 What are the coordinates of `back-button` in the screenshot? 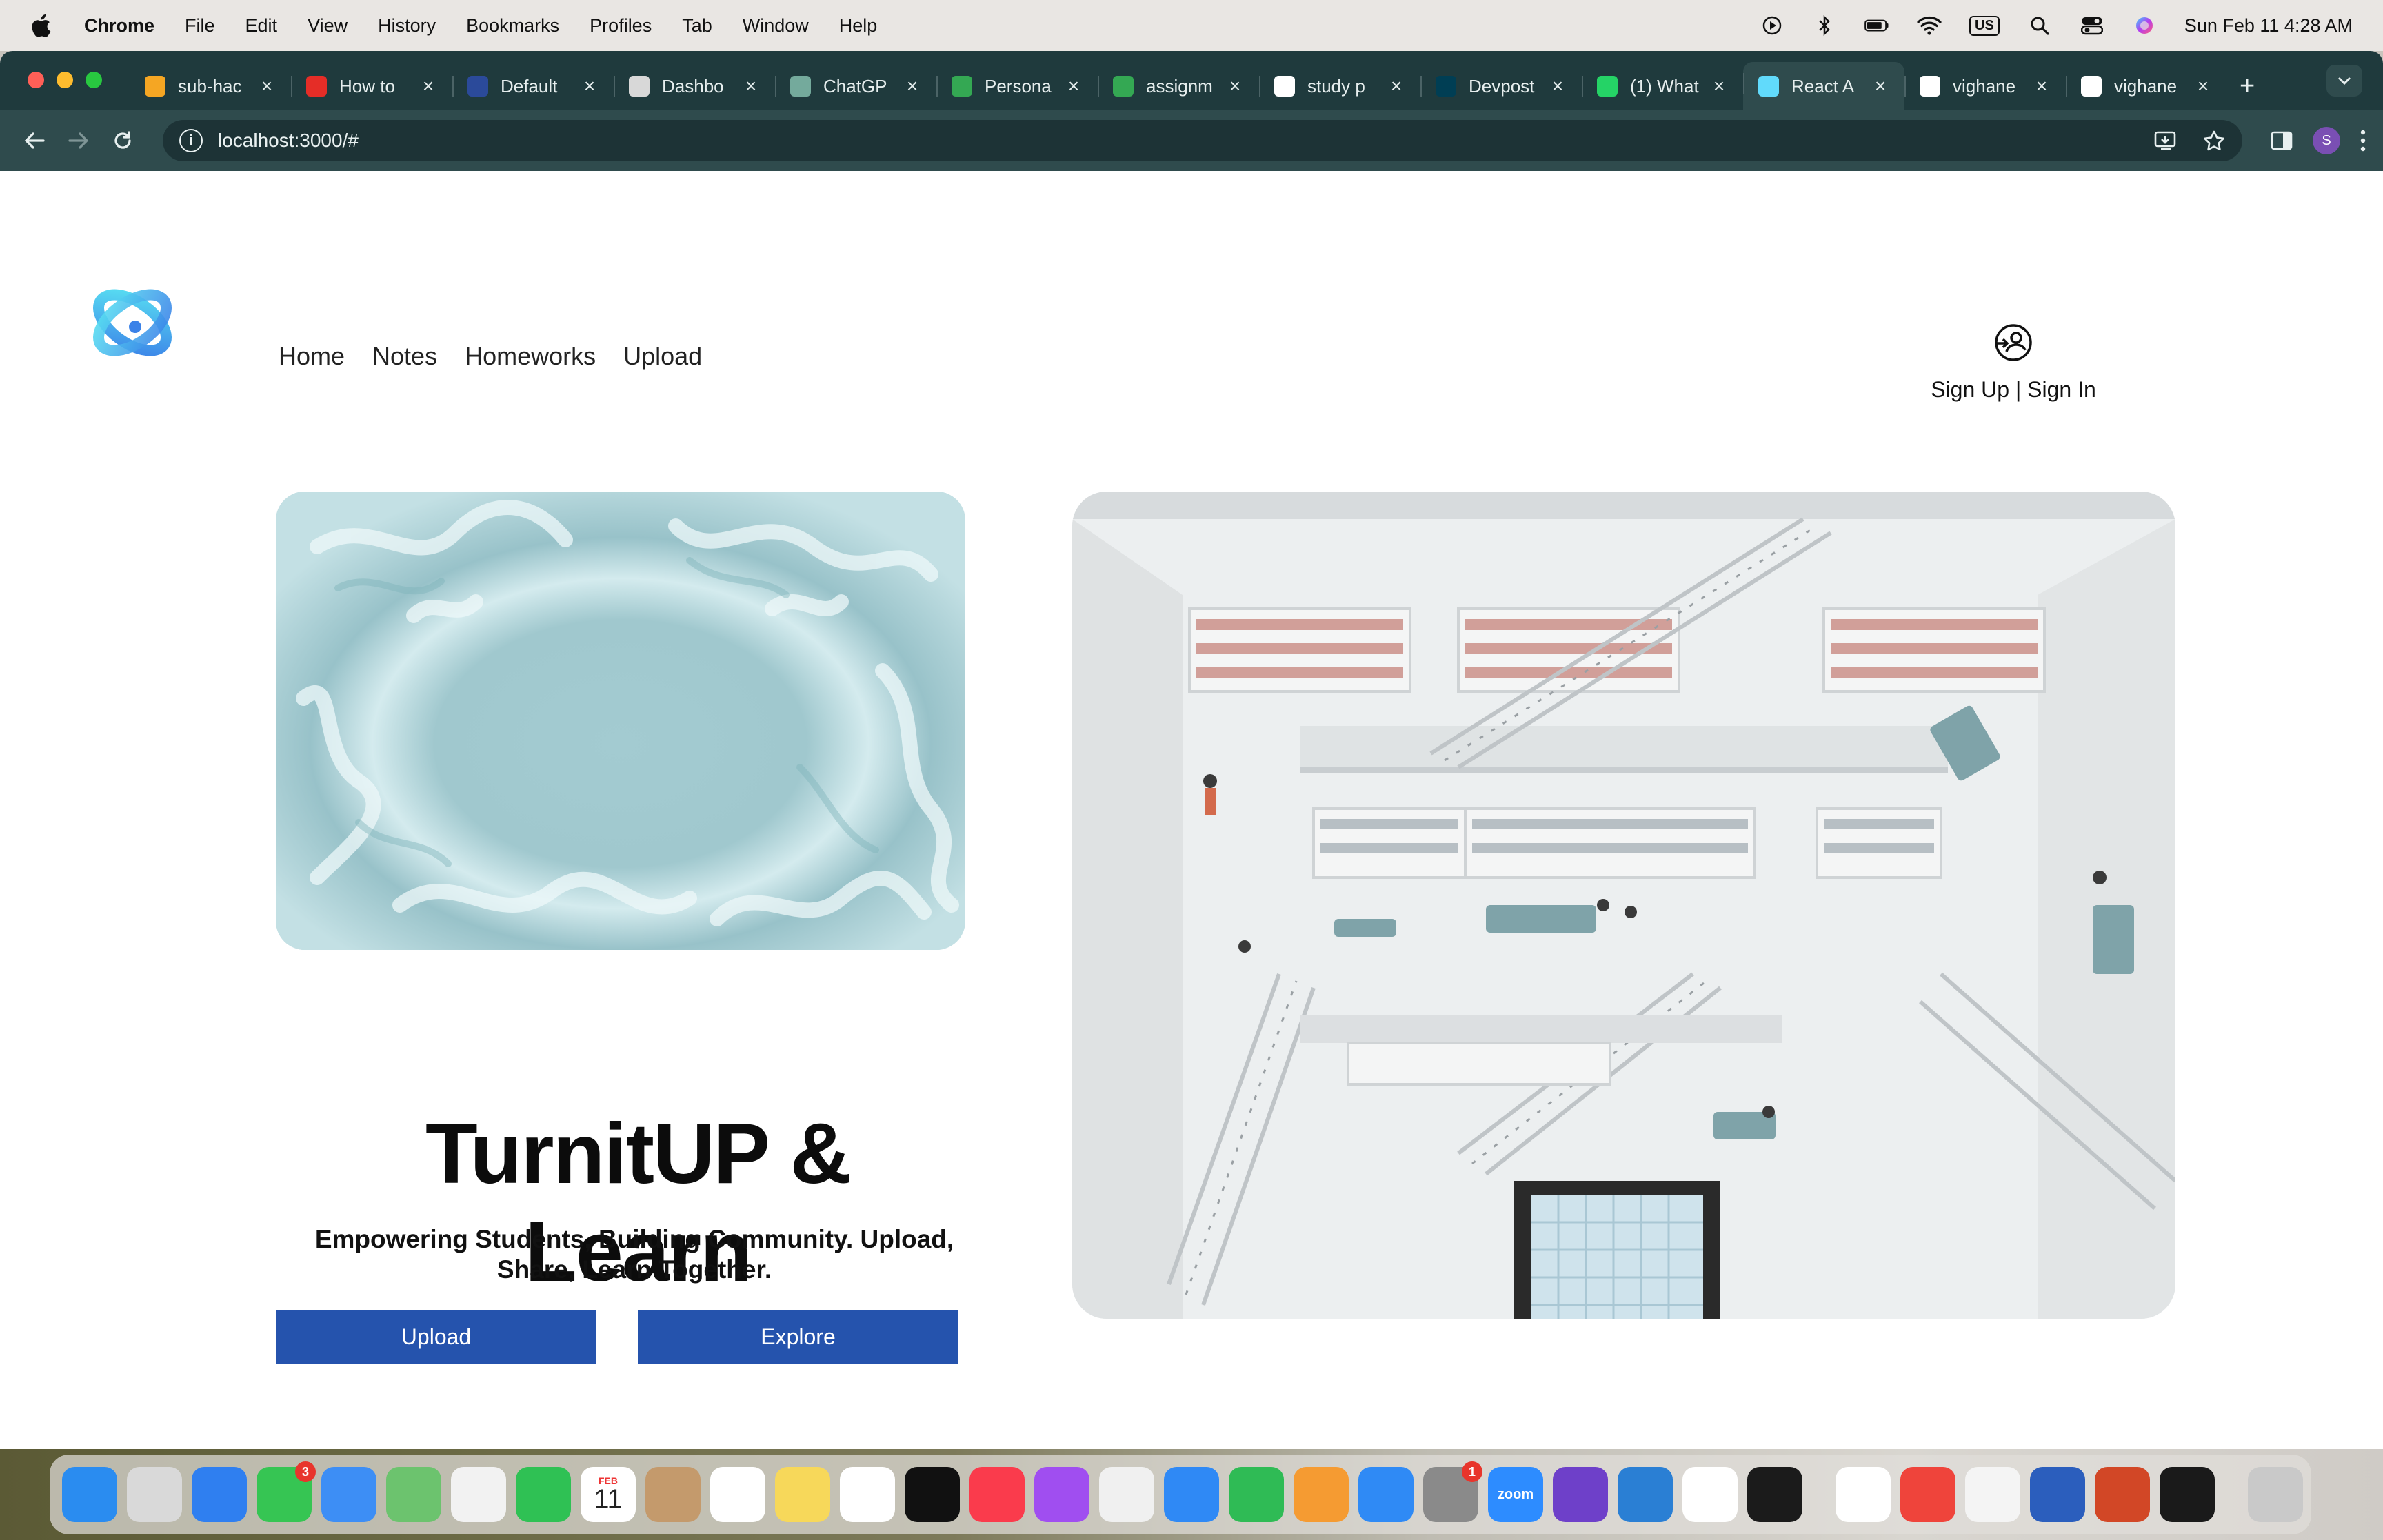 It's located at (34, 141).